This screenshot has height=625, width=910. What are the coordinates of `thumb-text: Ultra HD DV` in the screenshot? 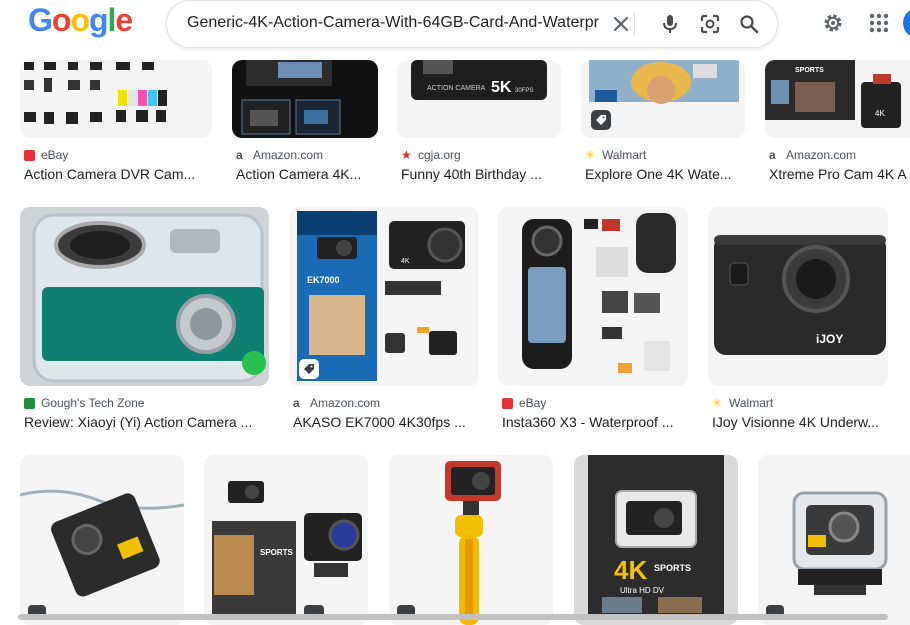 It's located at (642, 590).